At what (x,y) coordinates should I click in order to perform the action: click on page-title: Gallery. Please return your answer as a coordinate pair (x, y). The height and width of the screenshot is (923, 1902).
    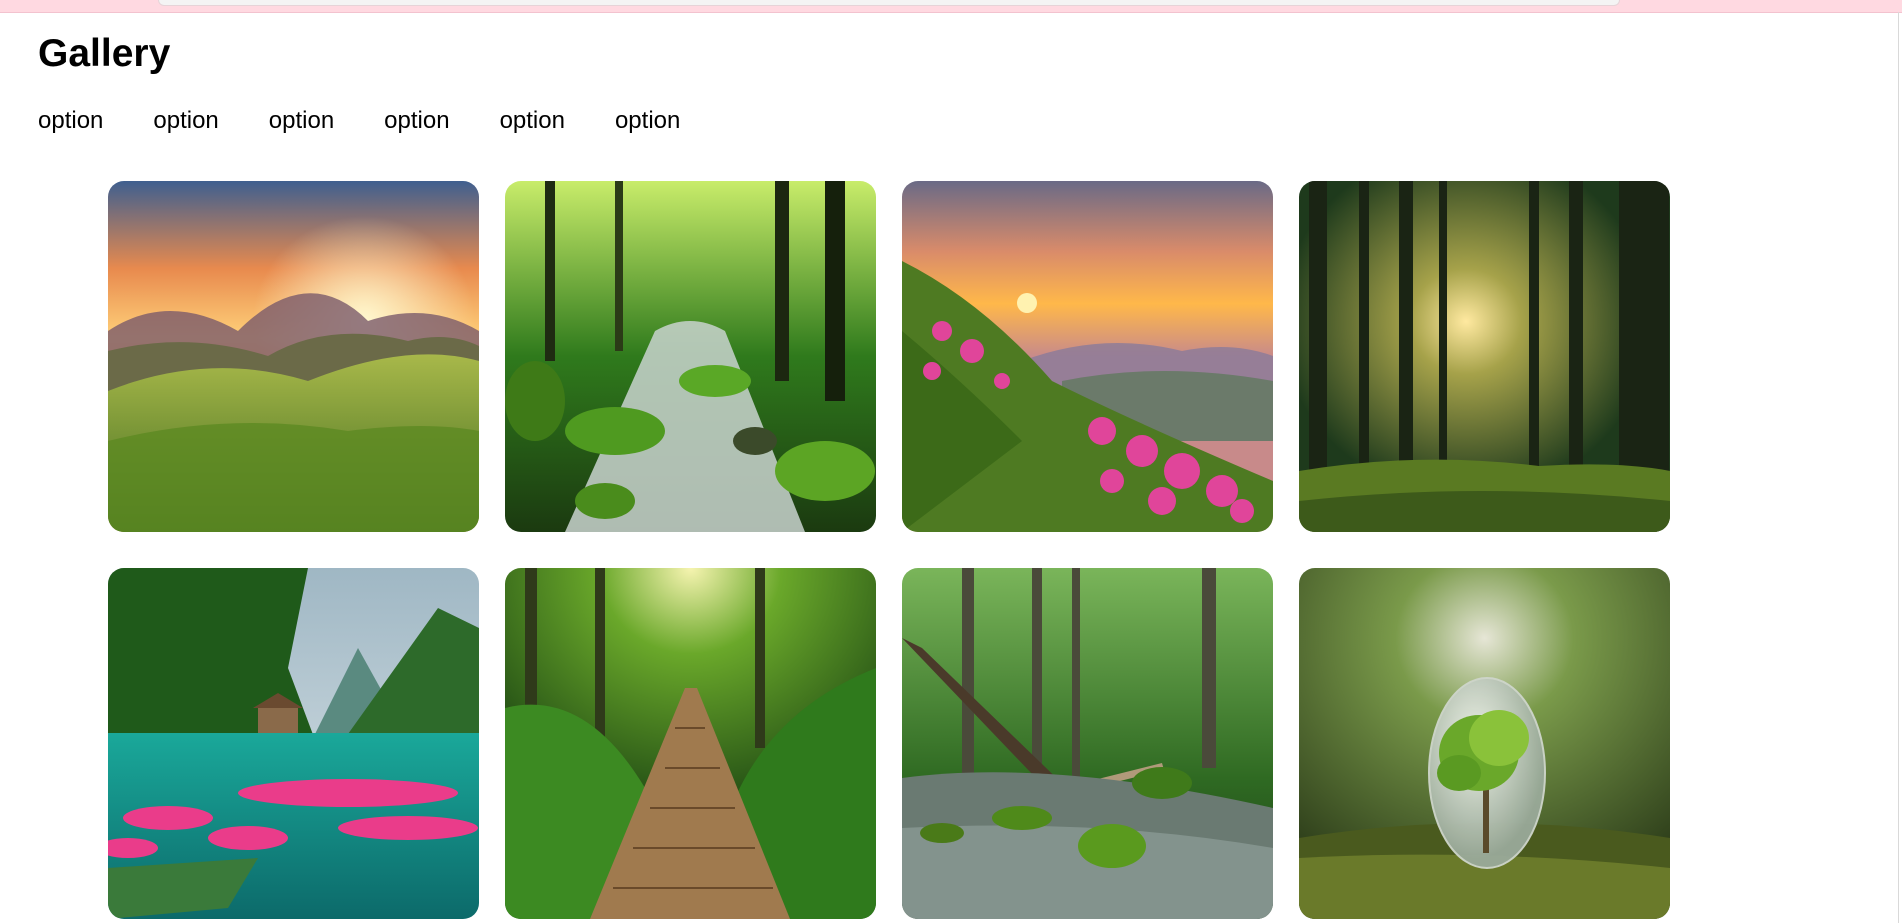
    Looking at the image, I should click on (104, 53).